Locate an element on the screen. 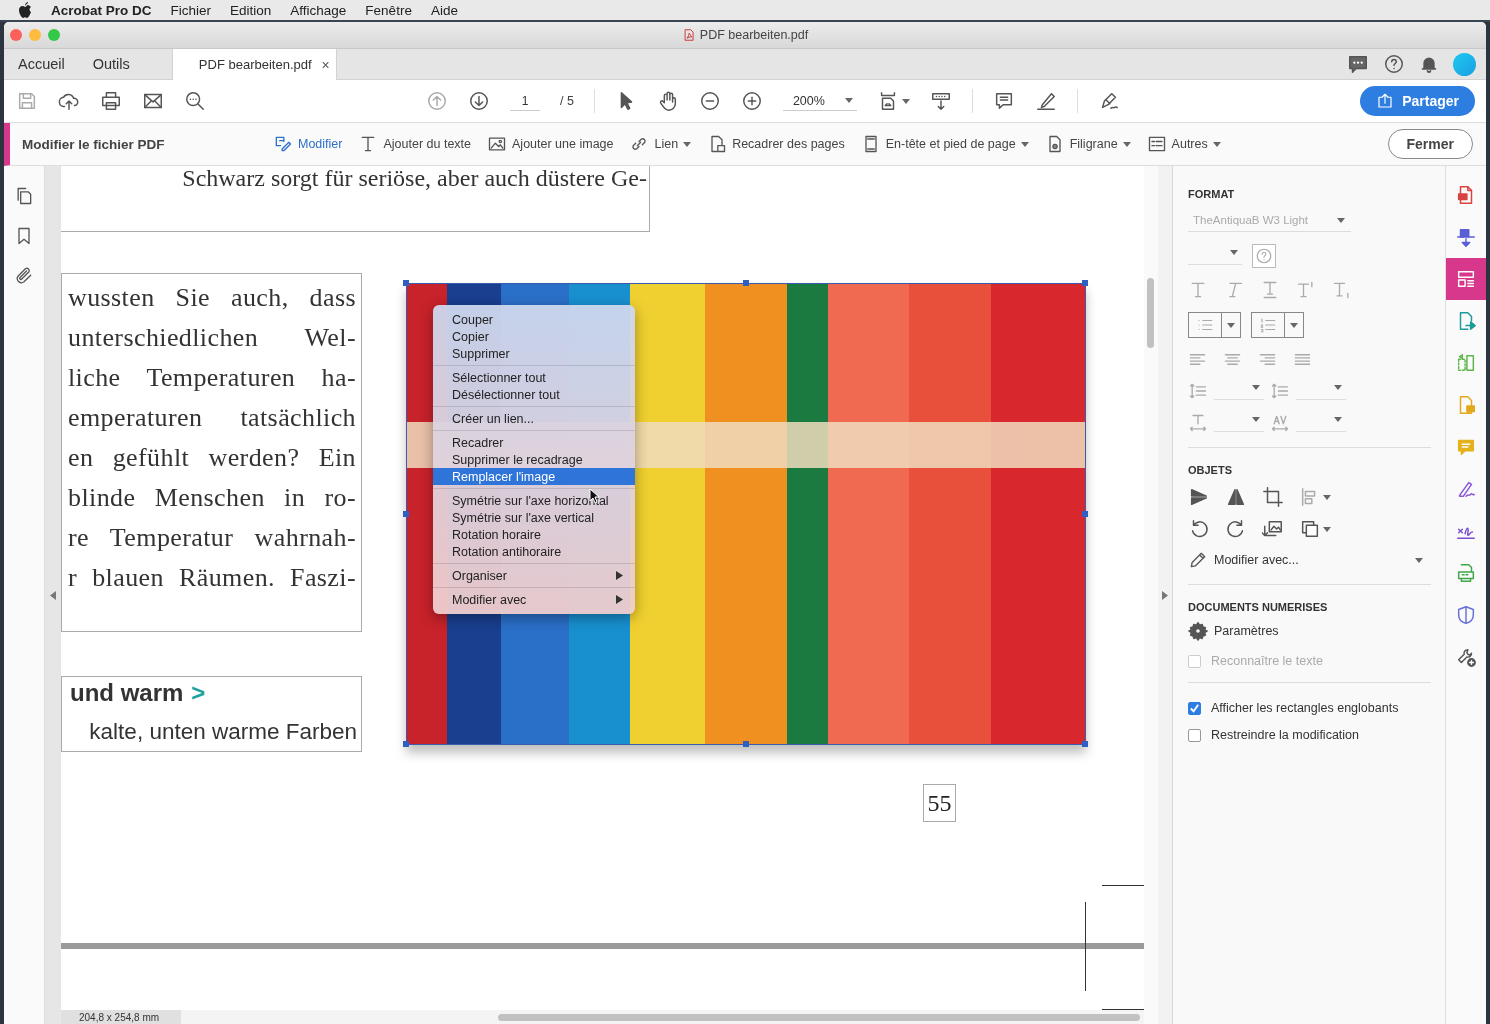 The image size is (1490, 1024). edit-tool: Ajouter une image is located at coordinates (550, 144).